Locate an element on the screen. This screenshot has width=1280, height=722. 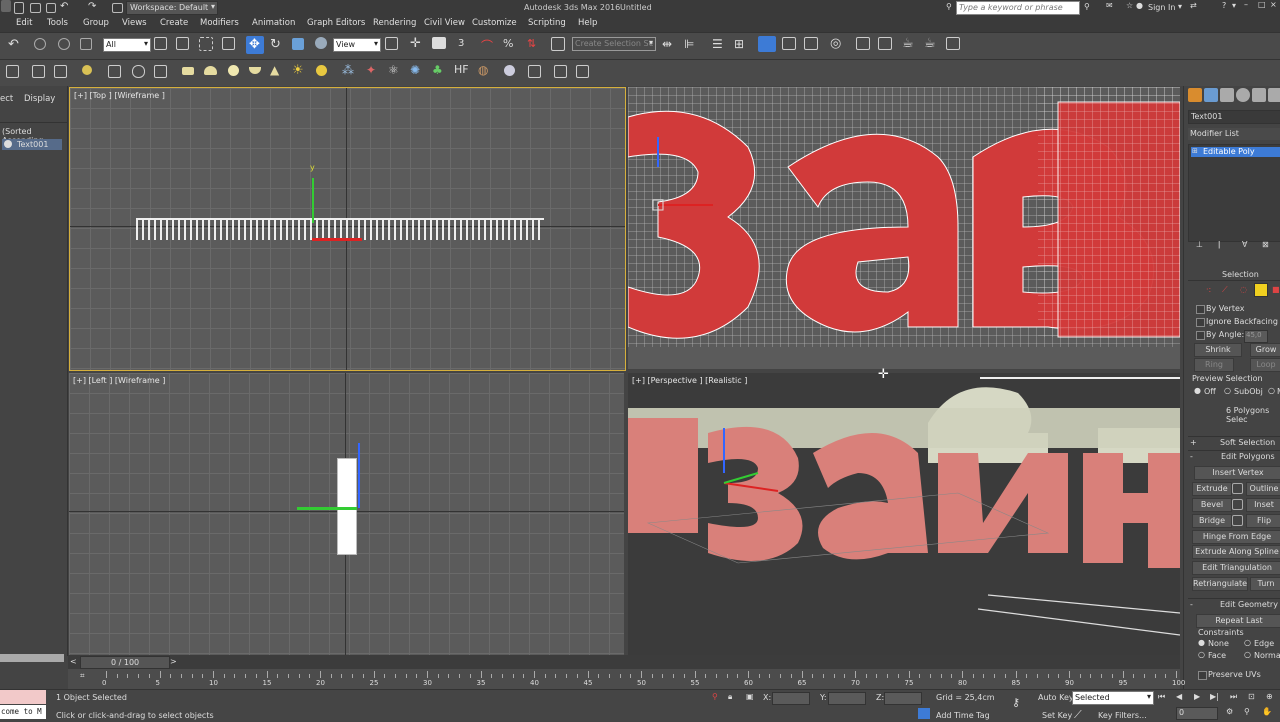
object-name-field: Text001 is located at coordinates (1234, 117).